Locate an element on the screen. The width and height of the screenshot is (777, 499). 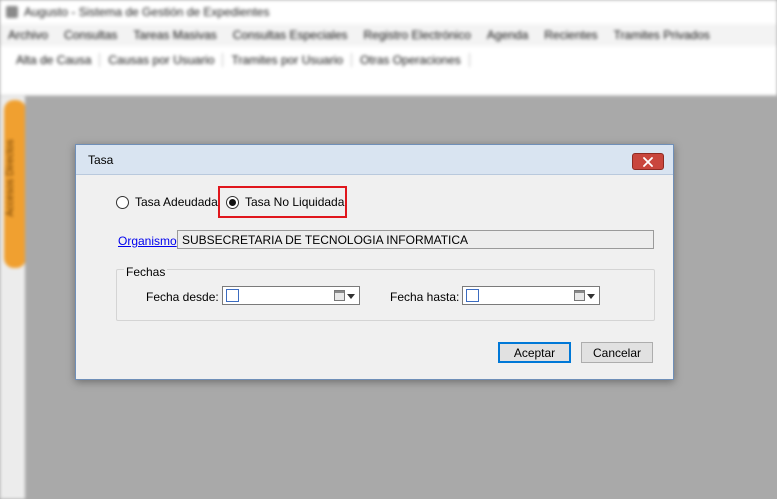
fecha-hasta-picker is located at coordinates (531, 295).